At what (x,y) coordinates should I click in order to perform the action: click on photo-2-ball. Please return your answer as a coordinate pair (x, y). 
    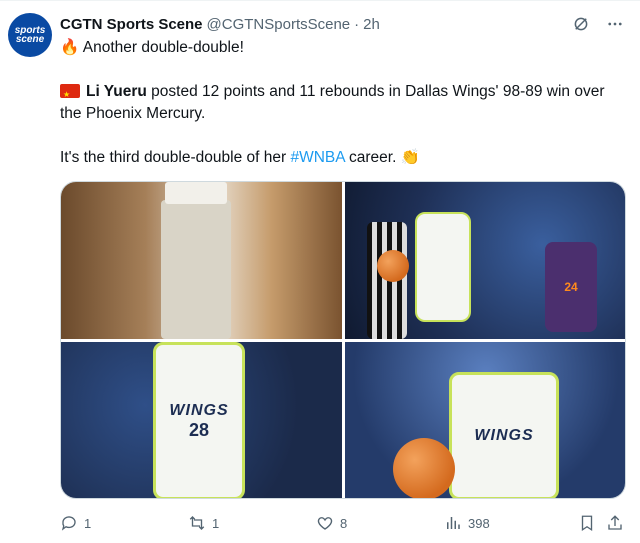
    Looking at the image, I should click on (393, 266).